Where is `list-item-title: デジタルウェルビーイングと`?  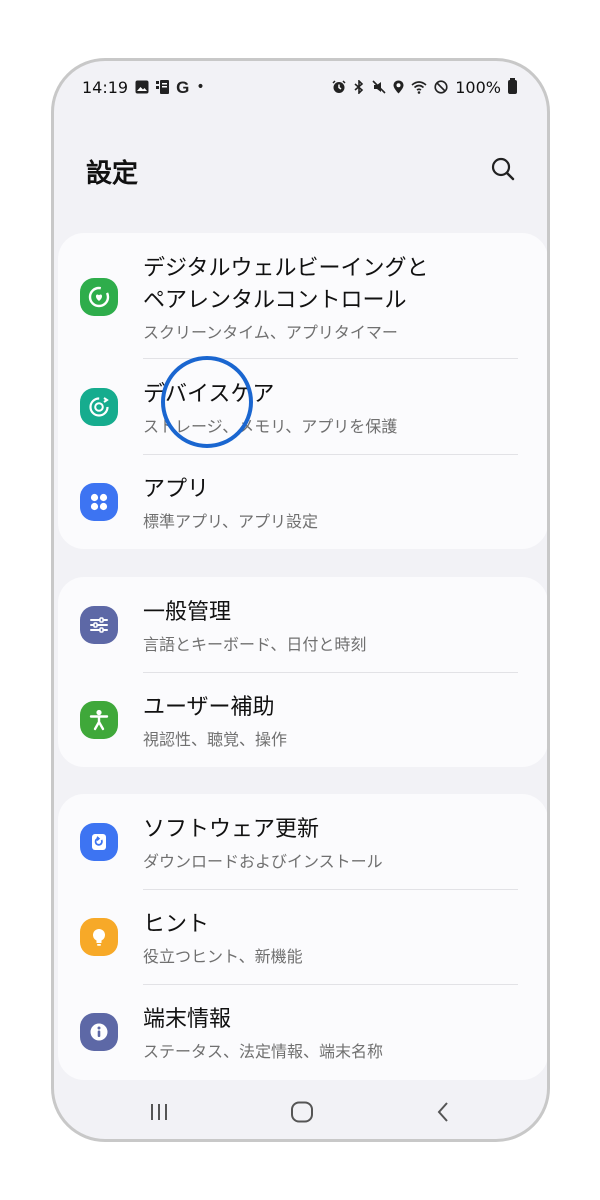 list-item-title: デジタルウェルビーイングと is located at coordinates (286, 268).